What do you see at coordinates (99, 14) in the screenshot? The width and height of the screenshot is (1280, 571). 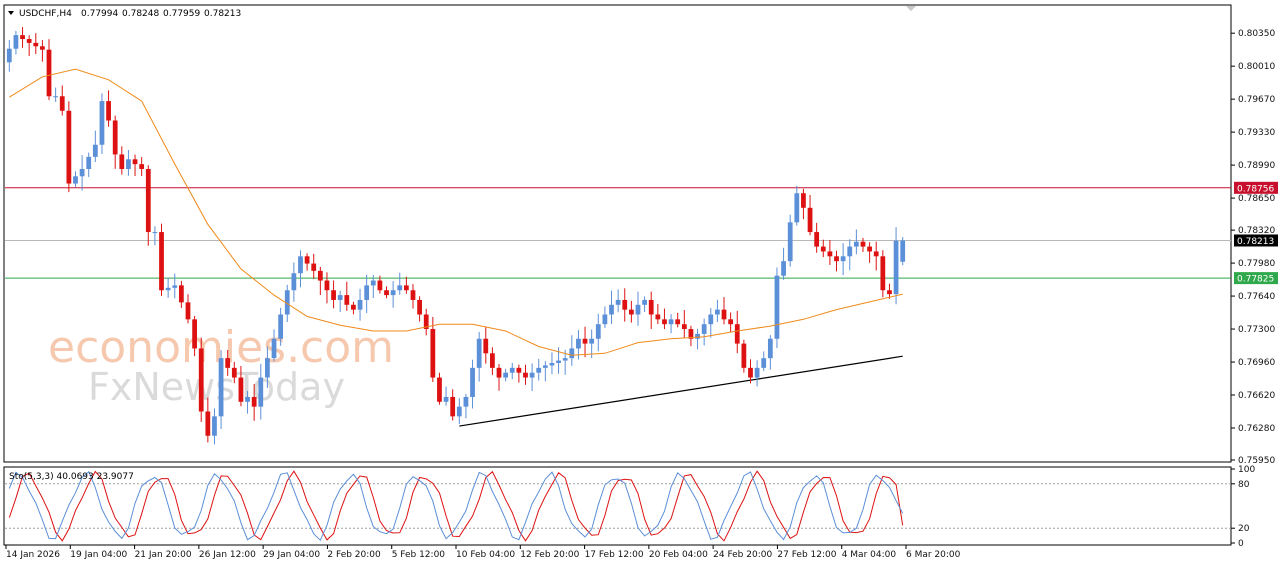 I see `header-open: 0.77994` at bounding box center [99, 14].